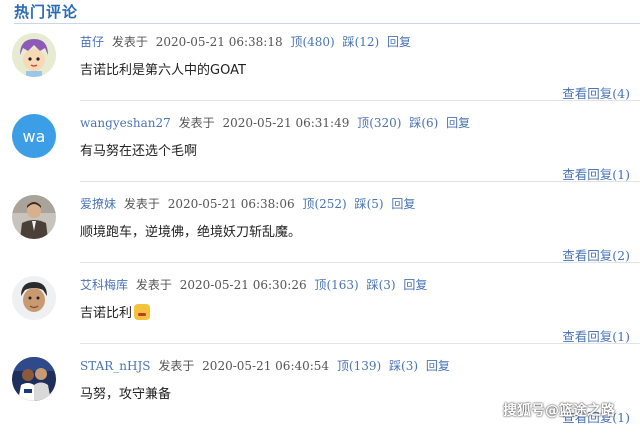 This screenshot has width=640, height=437. I want to click on avatar-initials: wa, so click(34, 136).